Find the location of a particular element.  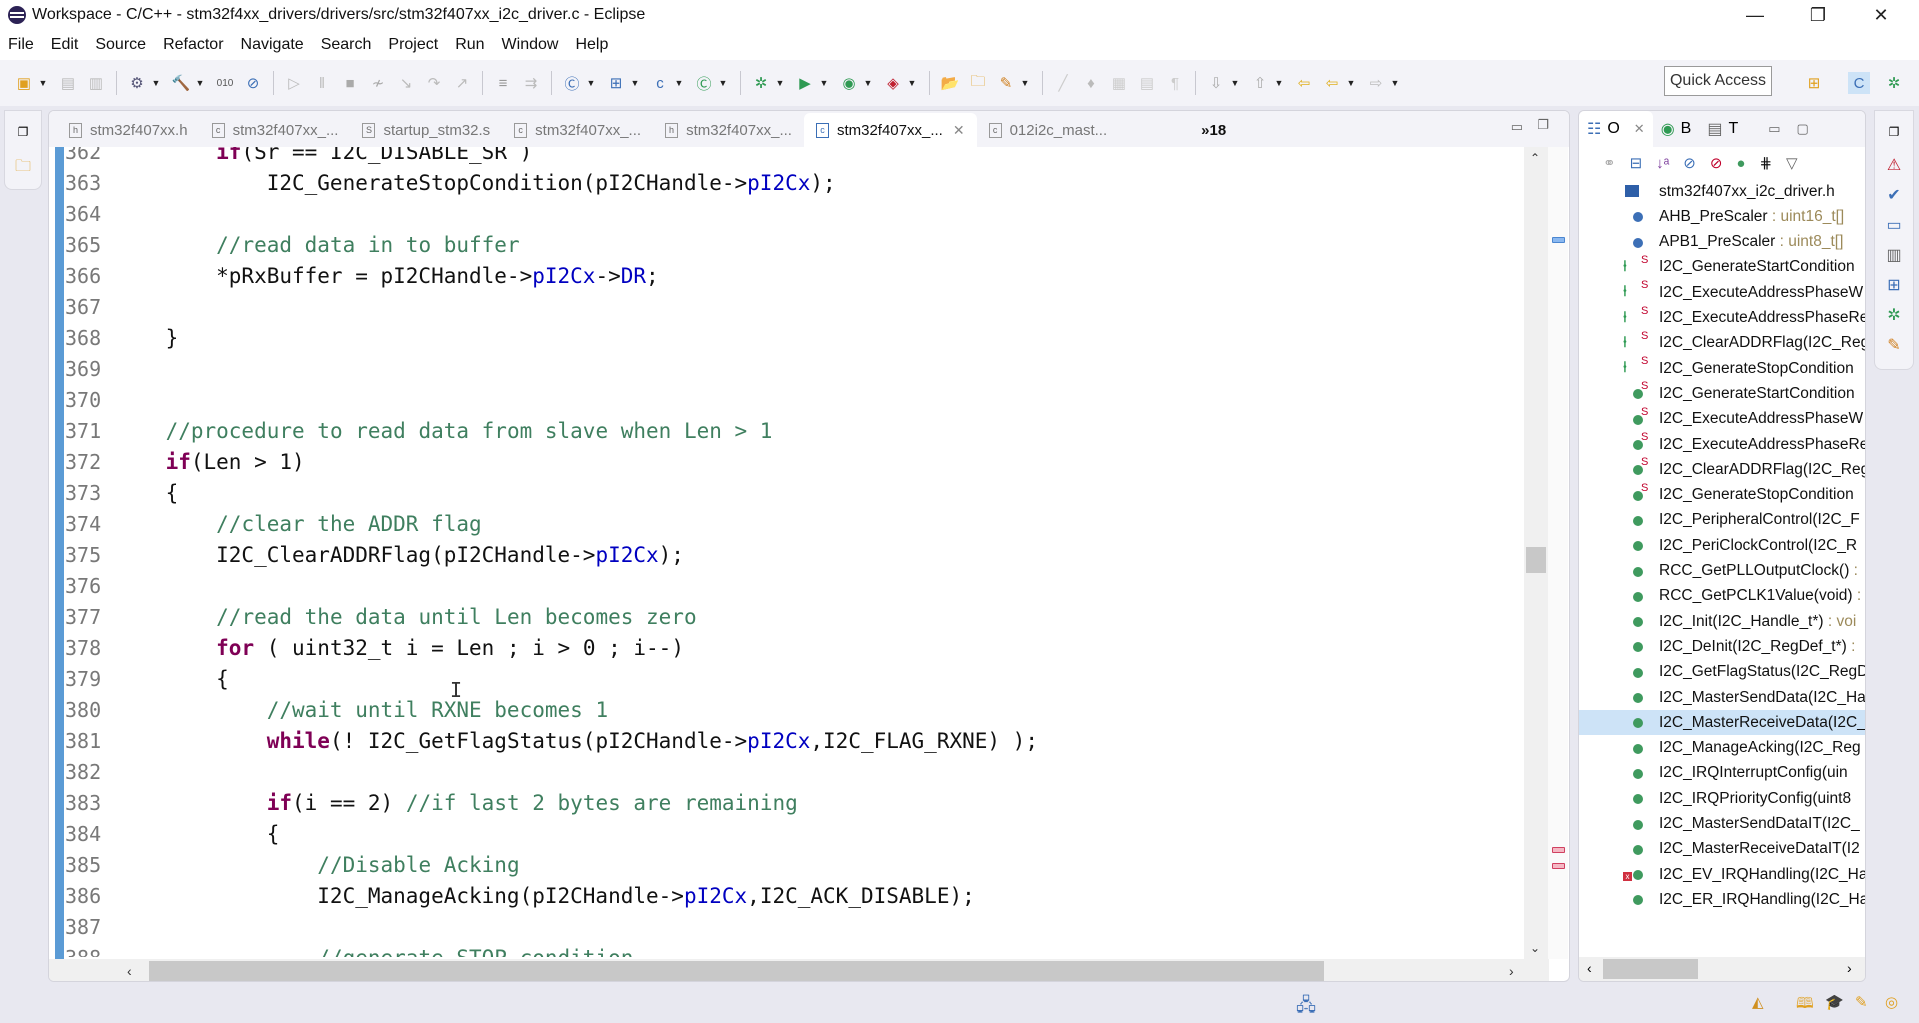

outline-item: ⍿ S I2C_GenerateStartCondition is located at coordinates (1722, 267).